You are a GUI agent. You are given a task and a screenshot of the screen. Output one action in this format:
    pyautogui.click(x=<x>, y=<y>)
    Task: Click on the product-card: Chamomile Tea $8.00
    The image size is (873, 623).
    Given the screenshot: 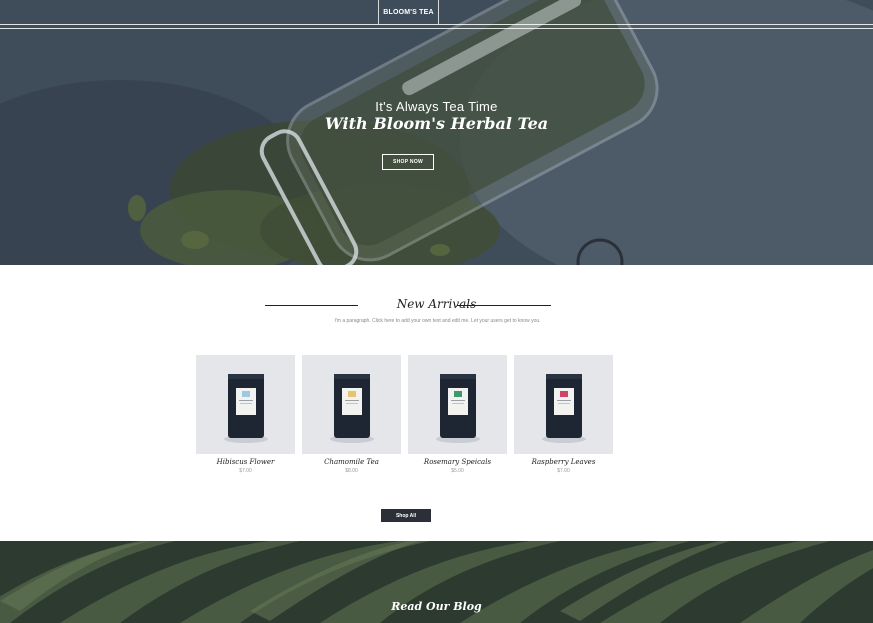 What is the action you would take?
    pyautogui.click(x=351, y=414)
    